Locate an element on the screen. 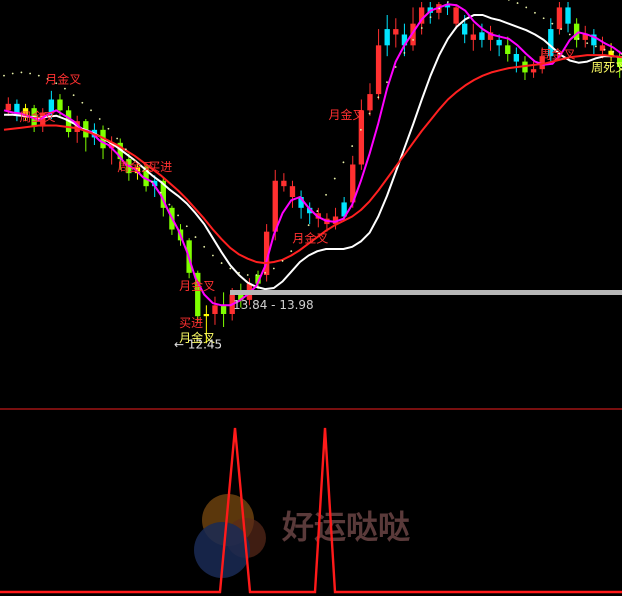 The height and width of the screenshot is (596, 622). price-line-label: 13.84 - 13.98 is located at coordinates (273, 305).